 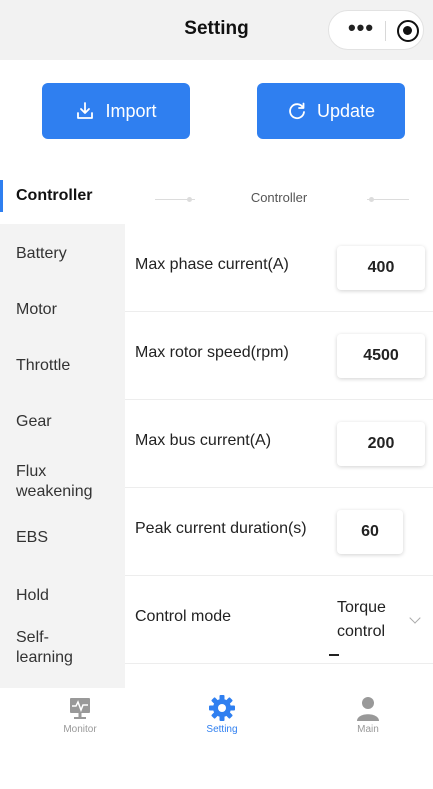 I want to click on sidebar-item-ebs: EBS, so click(x=62, y=538).